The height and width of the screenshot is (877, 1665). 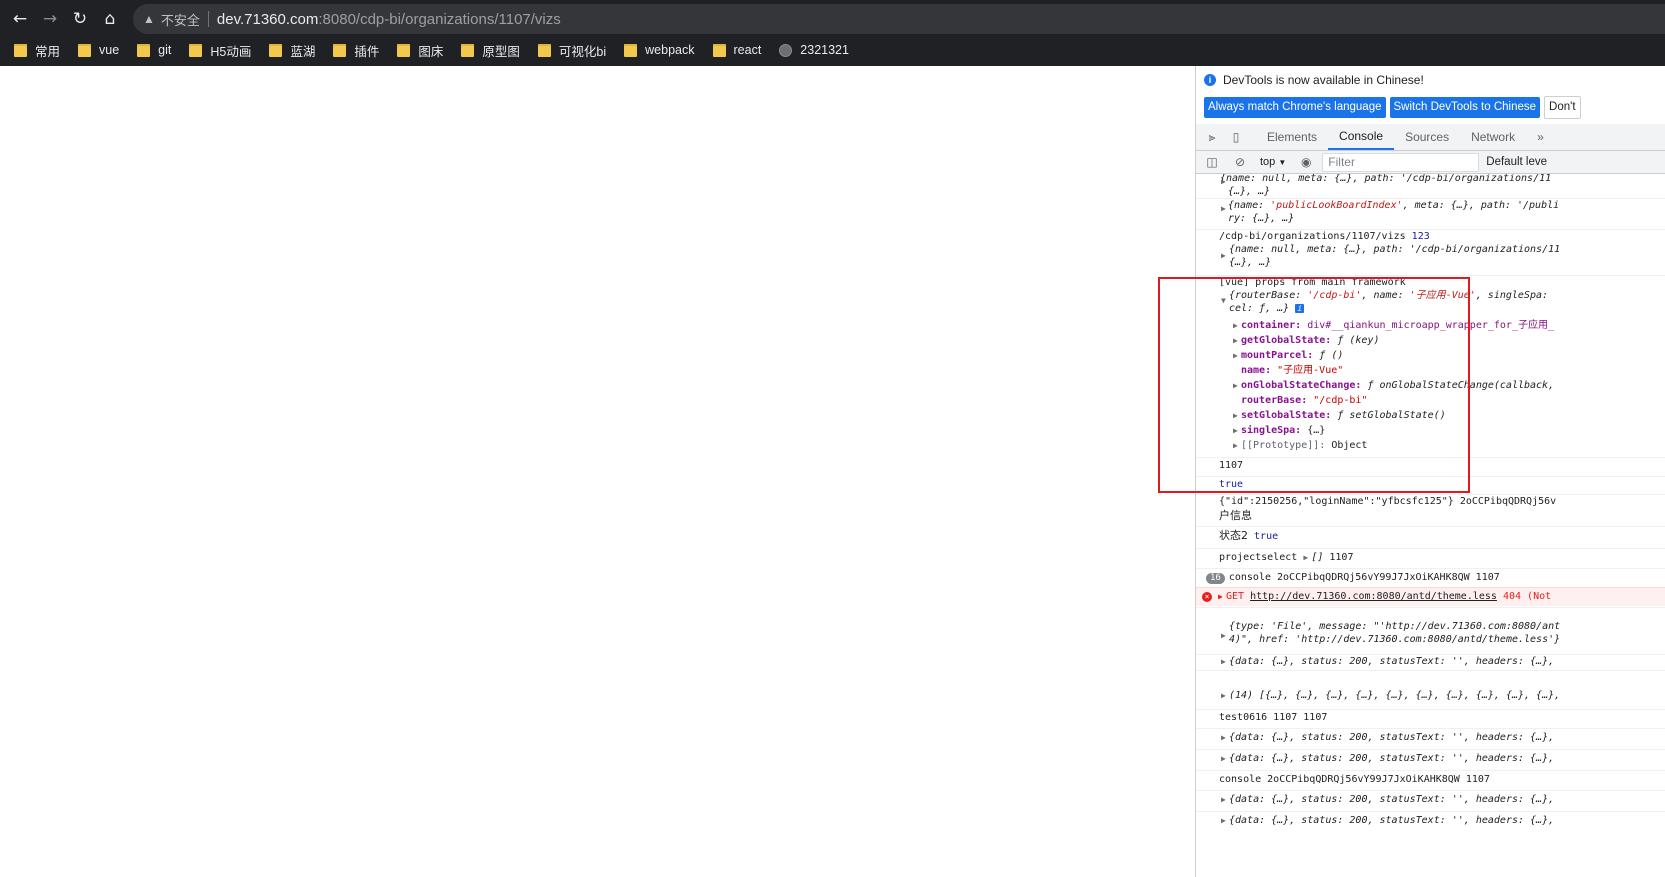 I want to click on tab-elements: Elements, so click(x=1292, y=137).